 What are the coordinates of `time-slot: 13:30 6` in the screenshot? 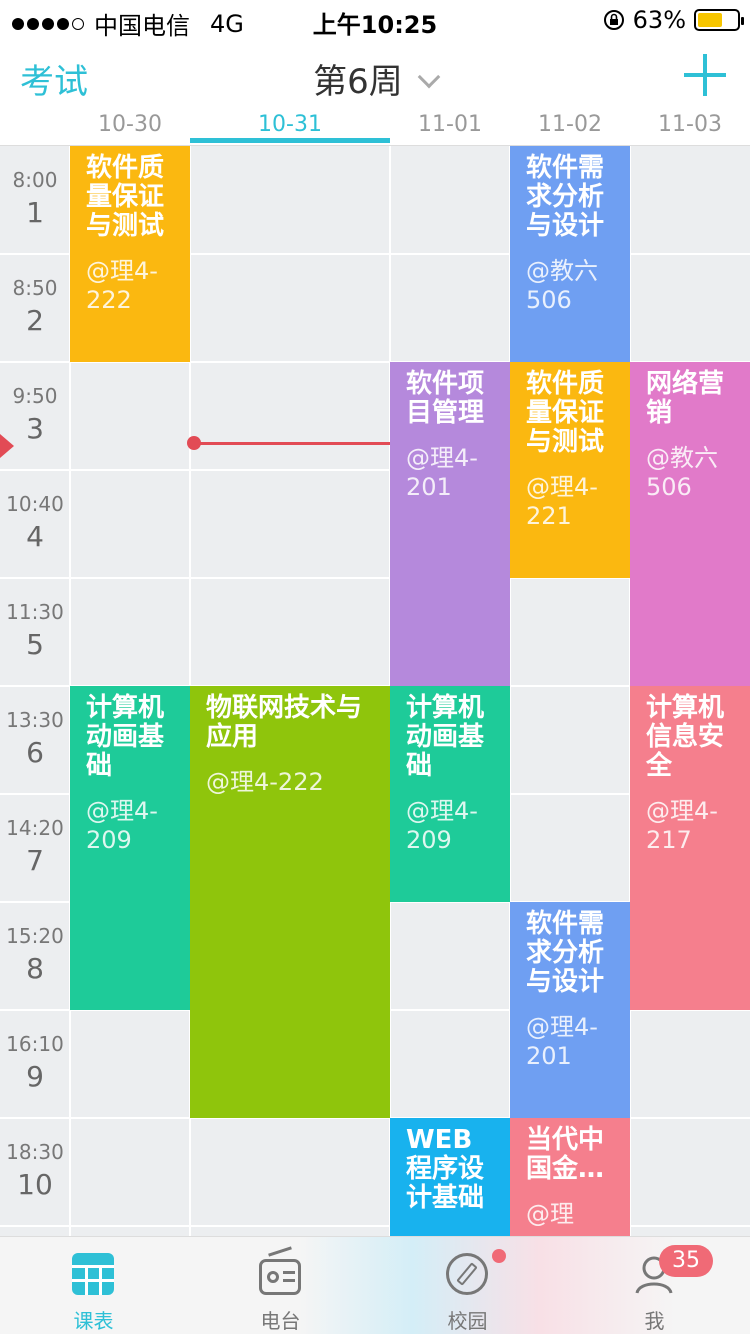 It's located at (35, 738).